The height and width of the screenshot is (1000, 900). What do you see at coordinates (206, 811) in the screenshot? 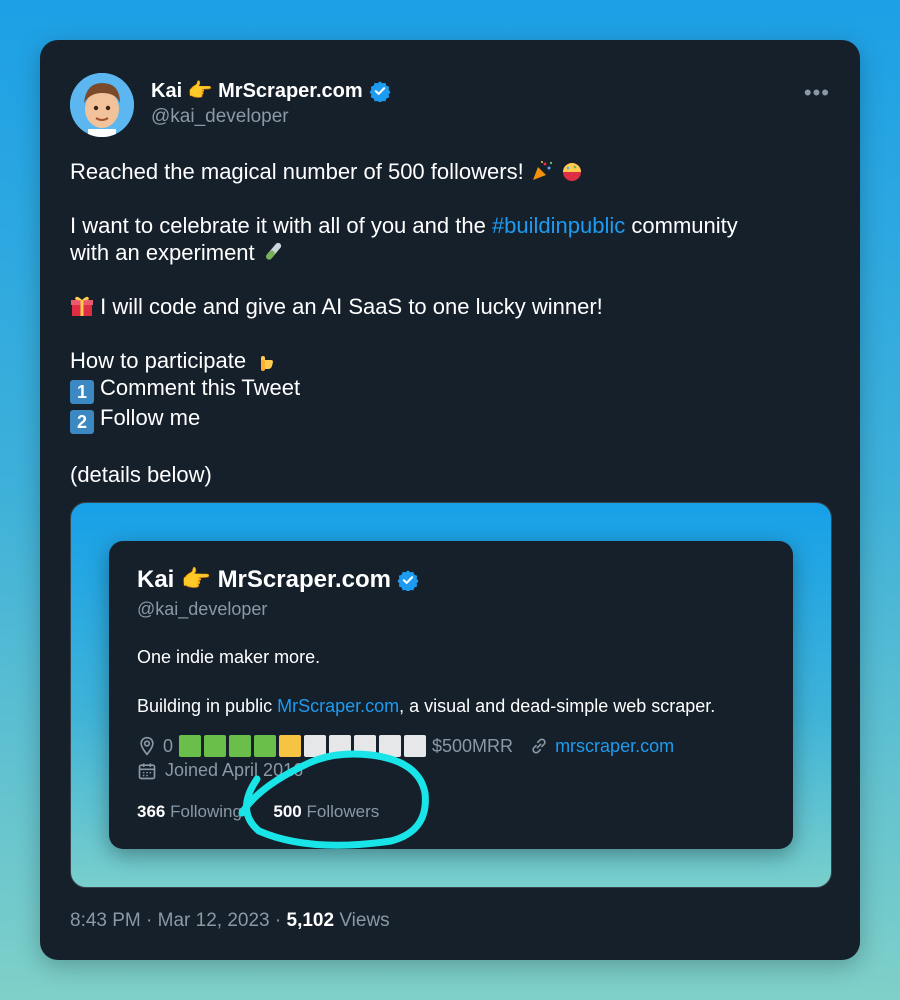
I see `following-label: Following` at bounding box center [206, 811].